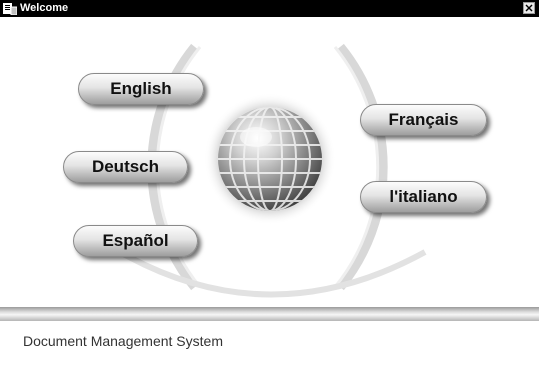  I want to click on english-button: English, so click(141, 89).